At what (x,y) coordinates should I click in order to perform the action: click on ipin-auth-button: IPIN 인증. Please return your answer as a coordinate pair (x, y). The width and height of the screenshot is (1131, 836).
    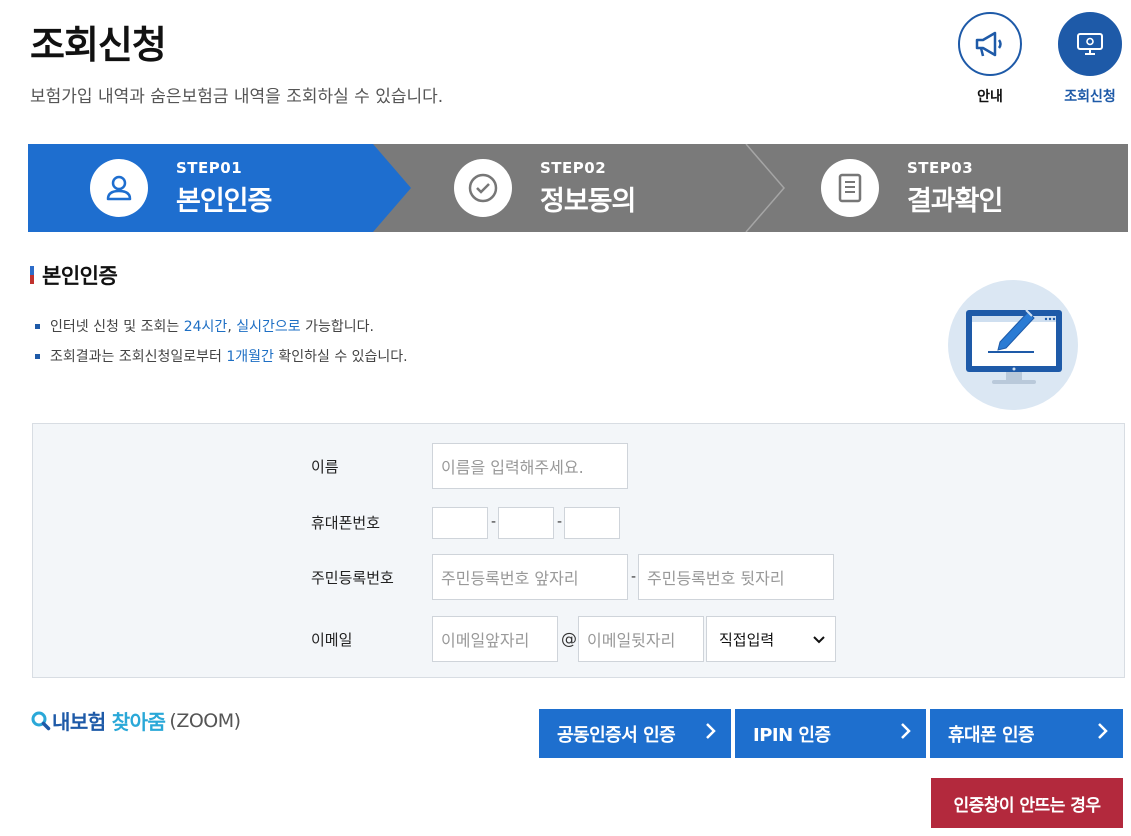
    Looking at the image, I should click on (830, 733).